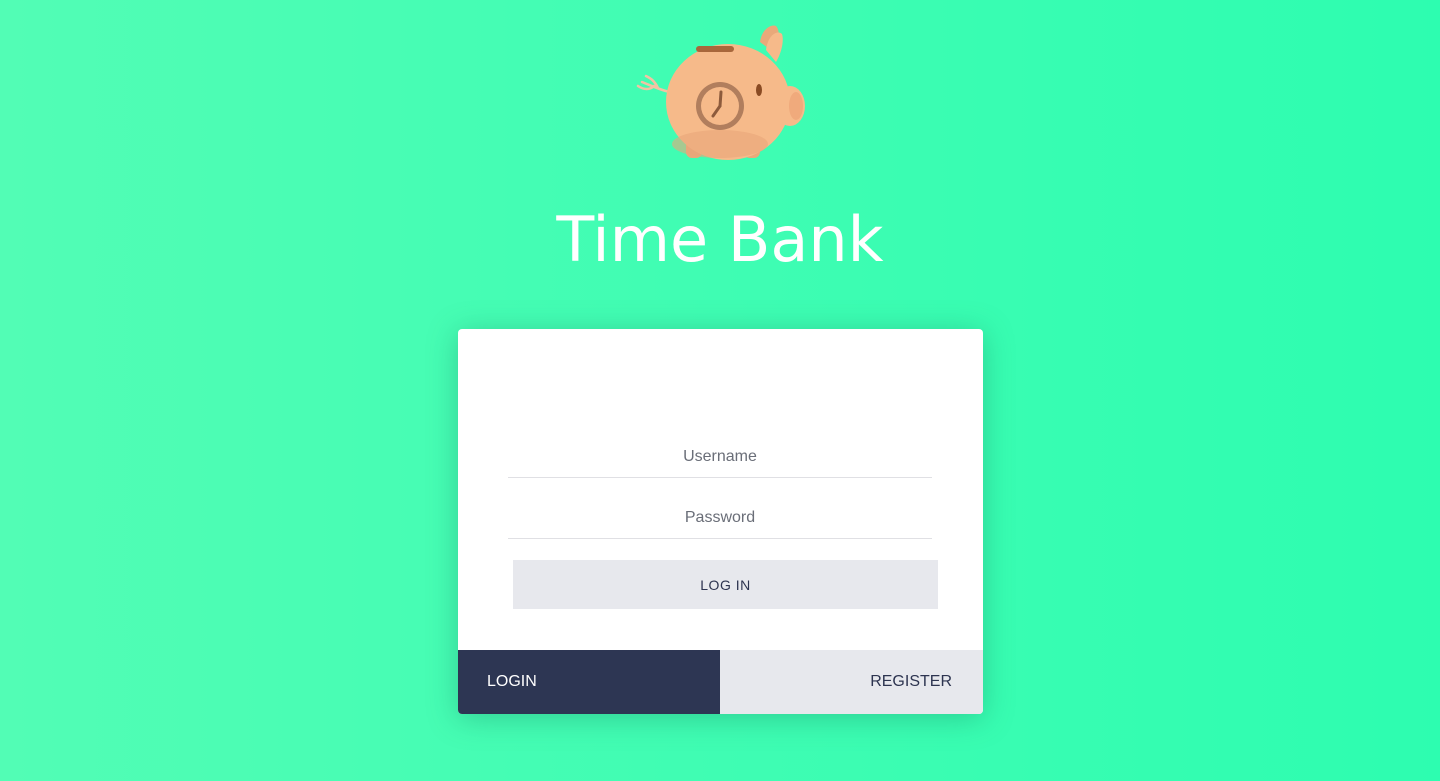 The image size is (1440, 781). Describe the element at coordinates (725, 584) in the screenshot. I see `log-in-button: LOG IN` at that location.